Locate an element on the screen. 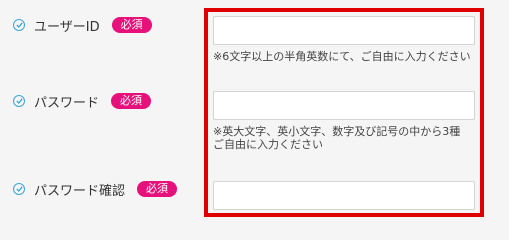  userid-required-badge: 必須 is located at coordinates (131, 25).